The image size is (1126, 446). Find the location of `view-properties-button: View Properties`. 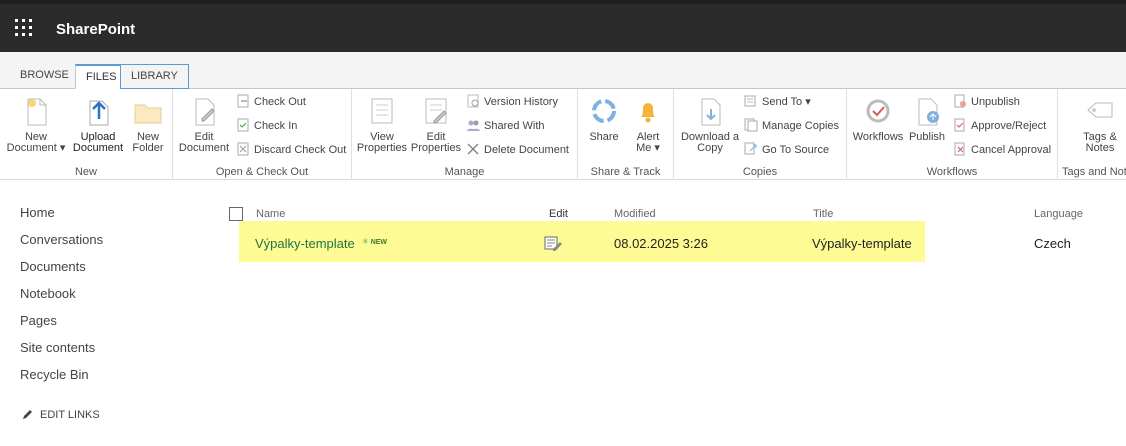

view-properties-button: View Properties is located at coordinates (382, 124).